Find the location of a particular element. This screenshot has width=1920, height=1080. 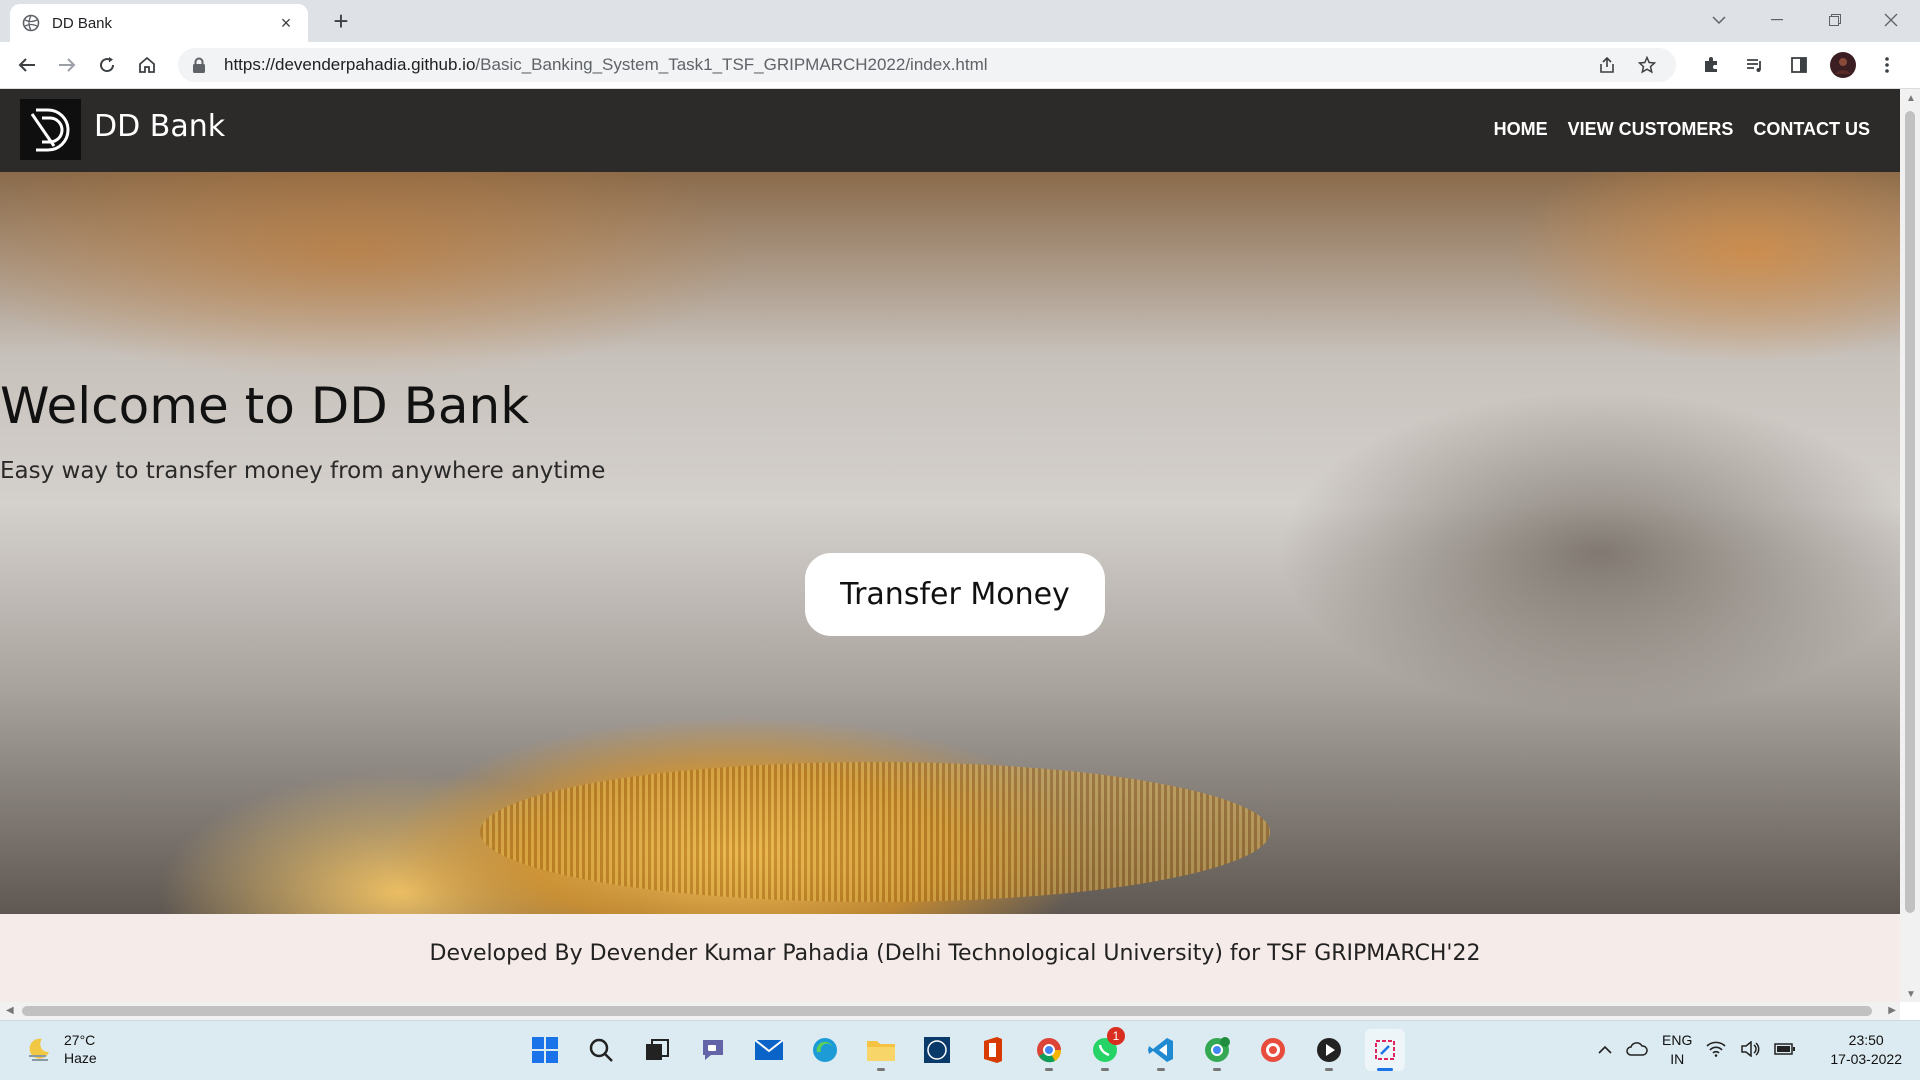

globe-icon is located at coordinates (31, 23).